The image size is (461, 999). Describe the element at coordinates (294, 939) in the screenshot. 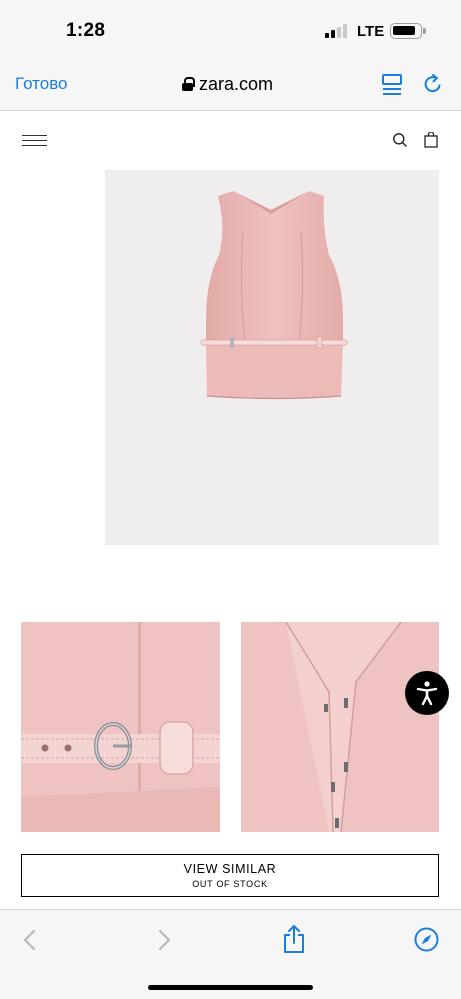

I see `share-icon` at that location.